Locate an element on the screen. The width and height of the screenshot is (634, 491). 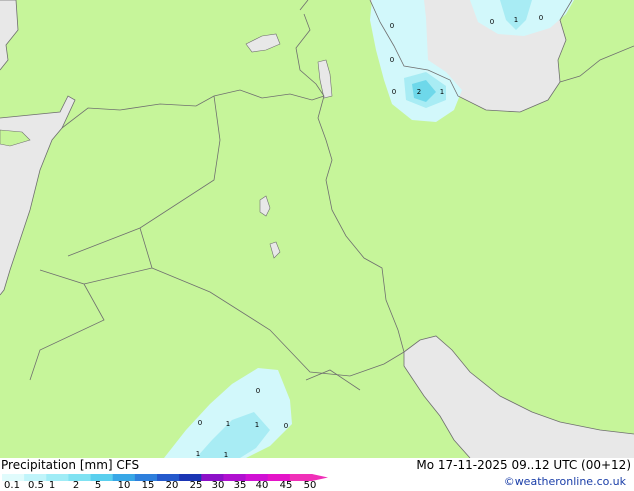
product-title: Precipitation [mm] CFS is located at coordinates (70, 465).